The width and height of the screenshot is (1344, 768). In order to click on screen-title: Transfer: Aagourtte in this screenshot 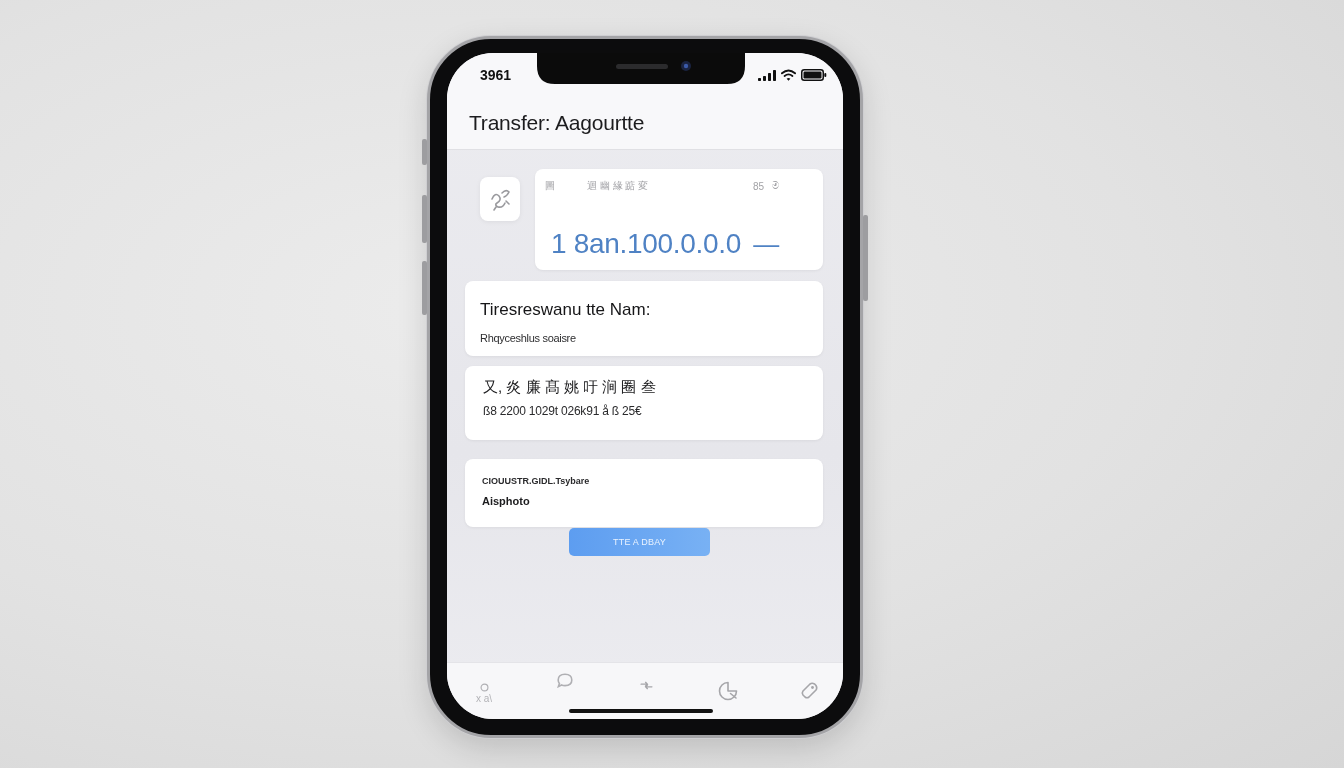, I will do `click(557, 122)`.